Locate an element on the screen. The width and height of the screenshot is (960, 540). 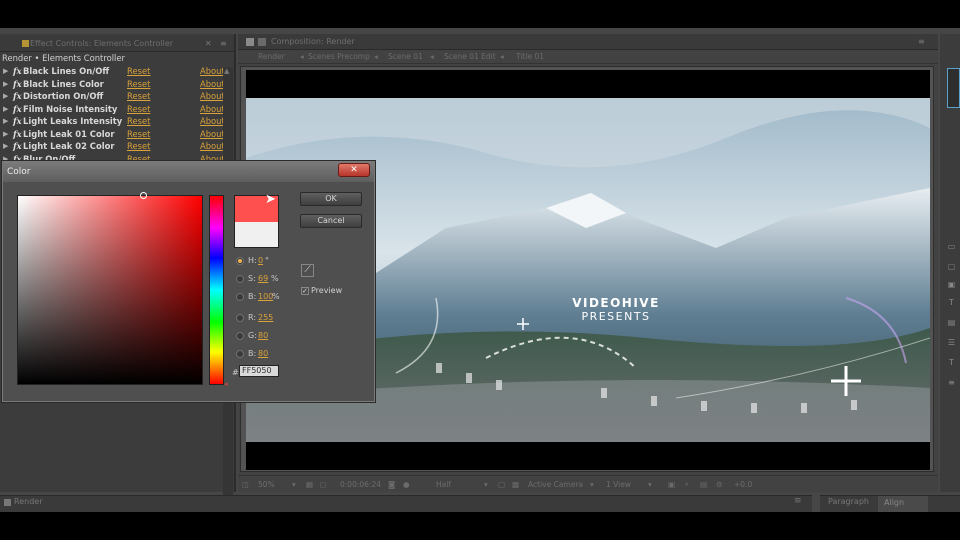
tab-align: Align is located at coordinates (903, 504).